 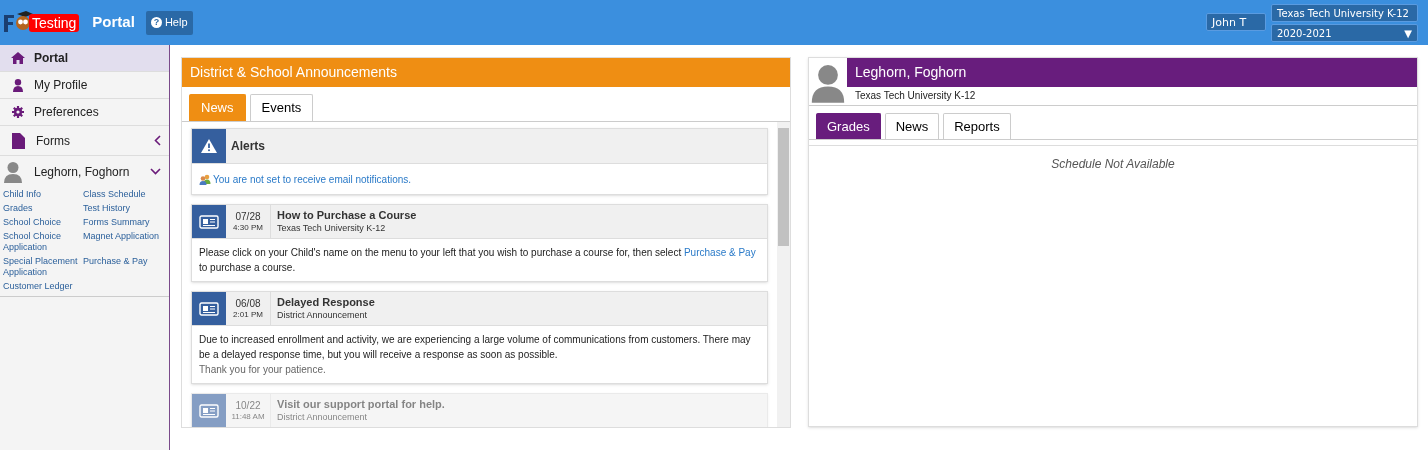 What do you see at coordinates (43, 286) in the screenshot?
I see `student-link: Customer Ledger` at bounding box center [43, 286].